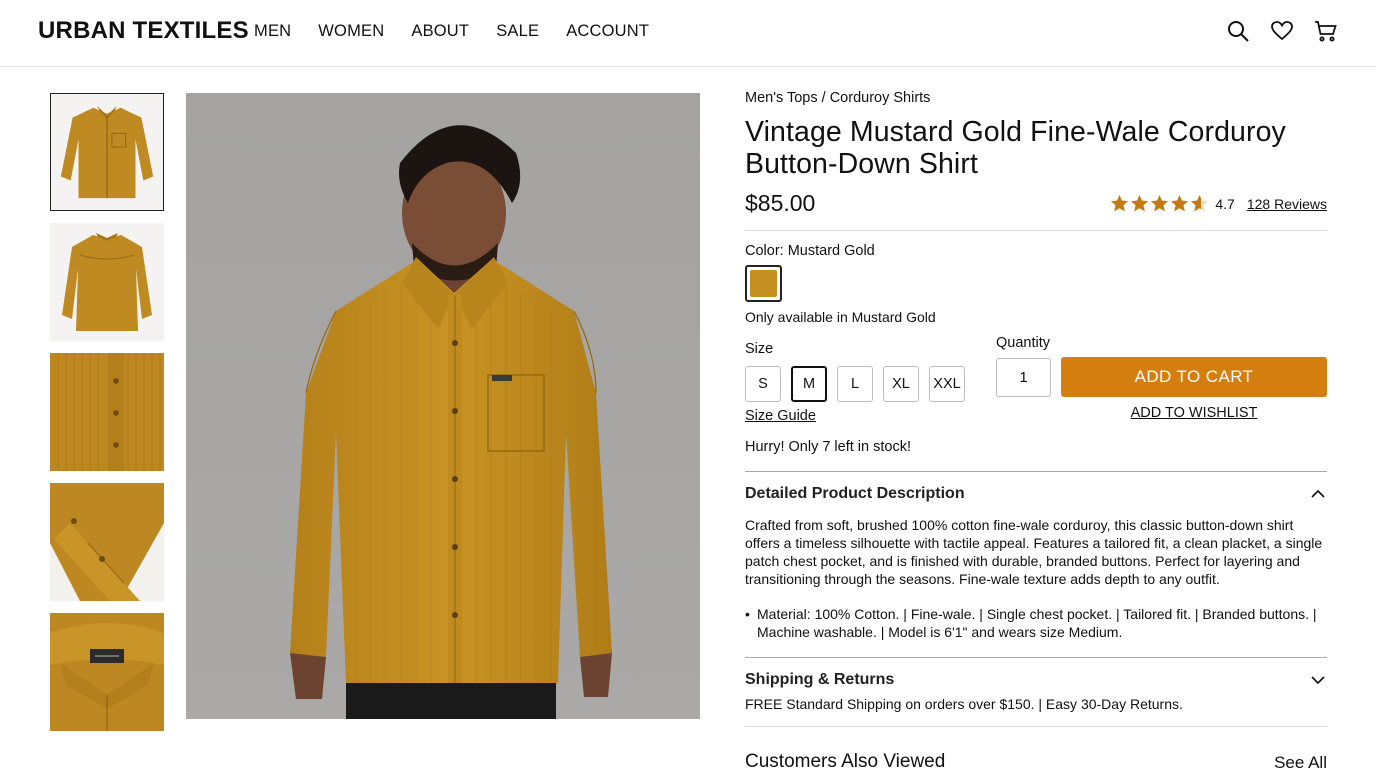  Describe the element at coordinates (517, 31) in the screenshot. I see `nav-item-sale: SALE` at that location.